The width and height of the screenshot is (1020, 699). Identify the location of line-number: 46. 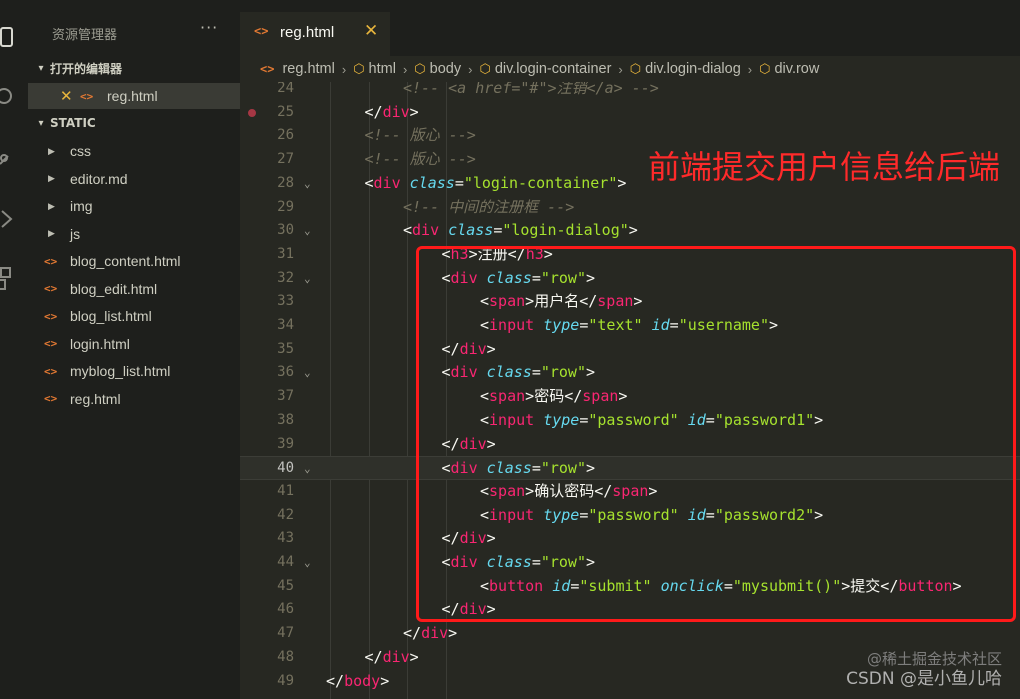
(285, 609).